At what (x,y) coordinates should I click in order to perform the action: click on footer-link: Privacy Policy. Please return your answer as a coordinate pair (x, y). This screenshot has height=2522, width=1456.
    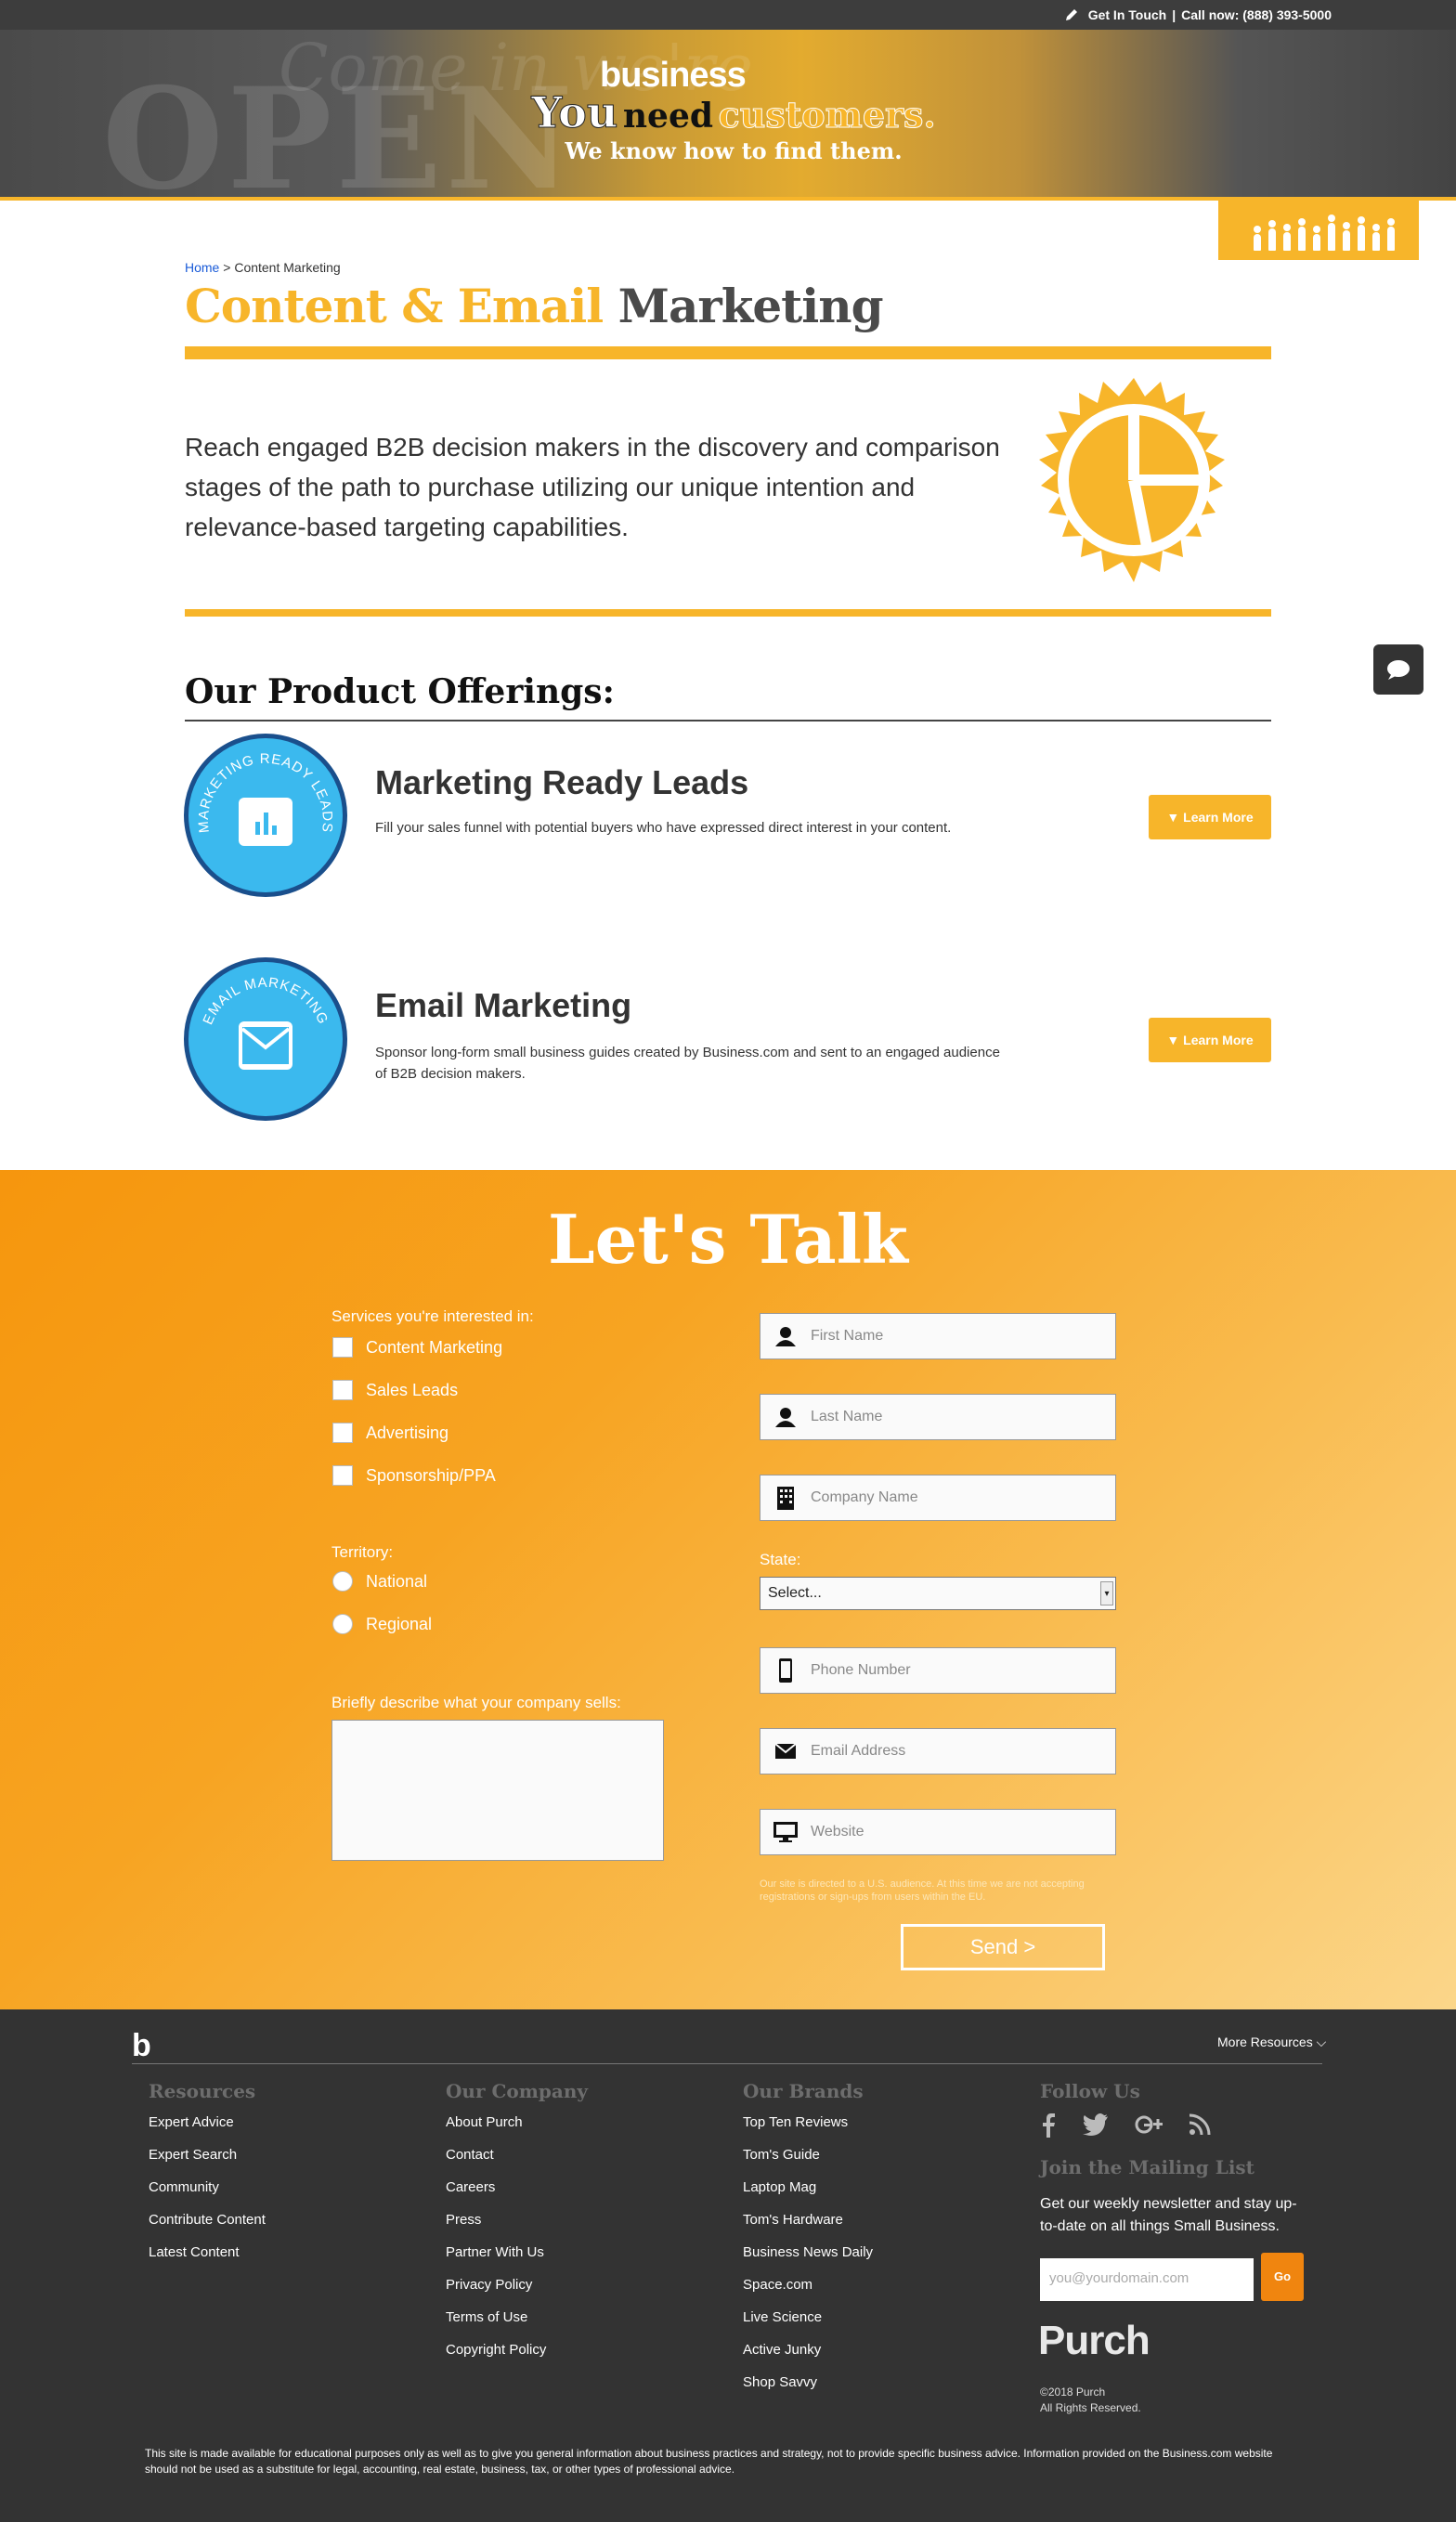
    Looking at the image, I should click on (517, 2284).